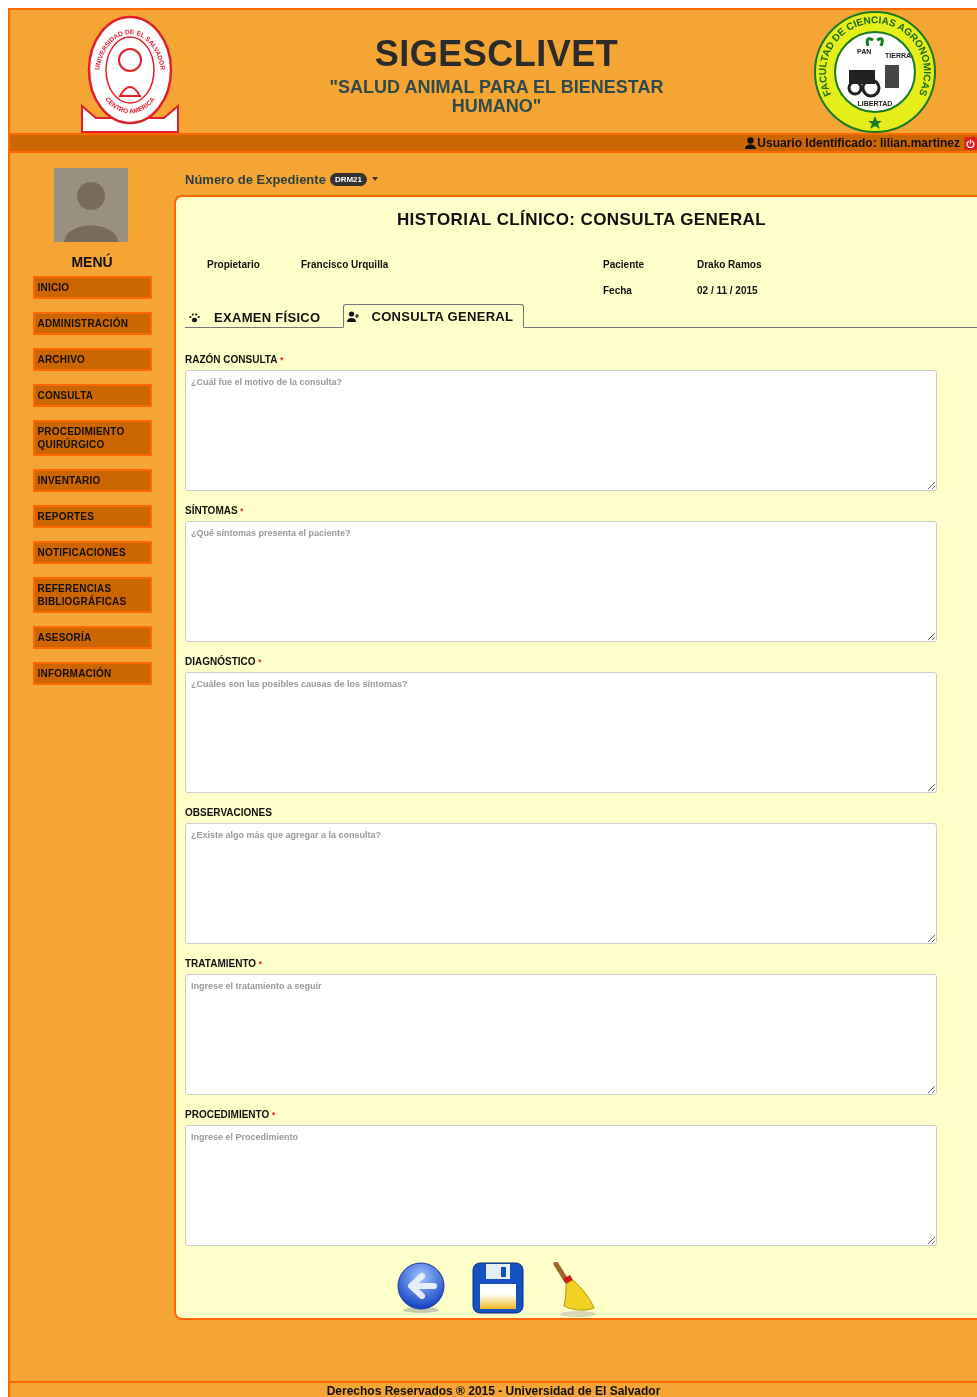 This screenshot has height=1397, width=977. What do you see at coordinates (235, 360) in the screenshot?
I see `field-label: RAZÓN CONSULTA *` at bounding box center [235, 360].